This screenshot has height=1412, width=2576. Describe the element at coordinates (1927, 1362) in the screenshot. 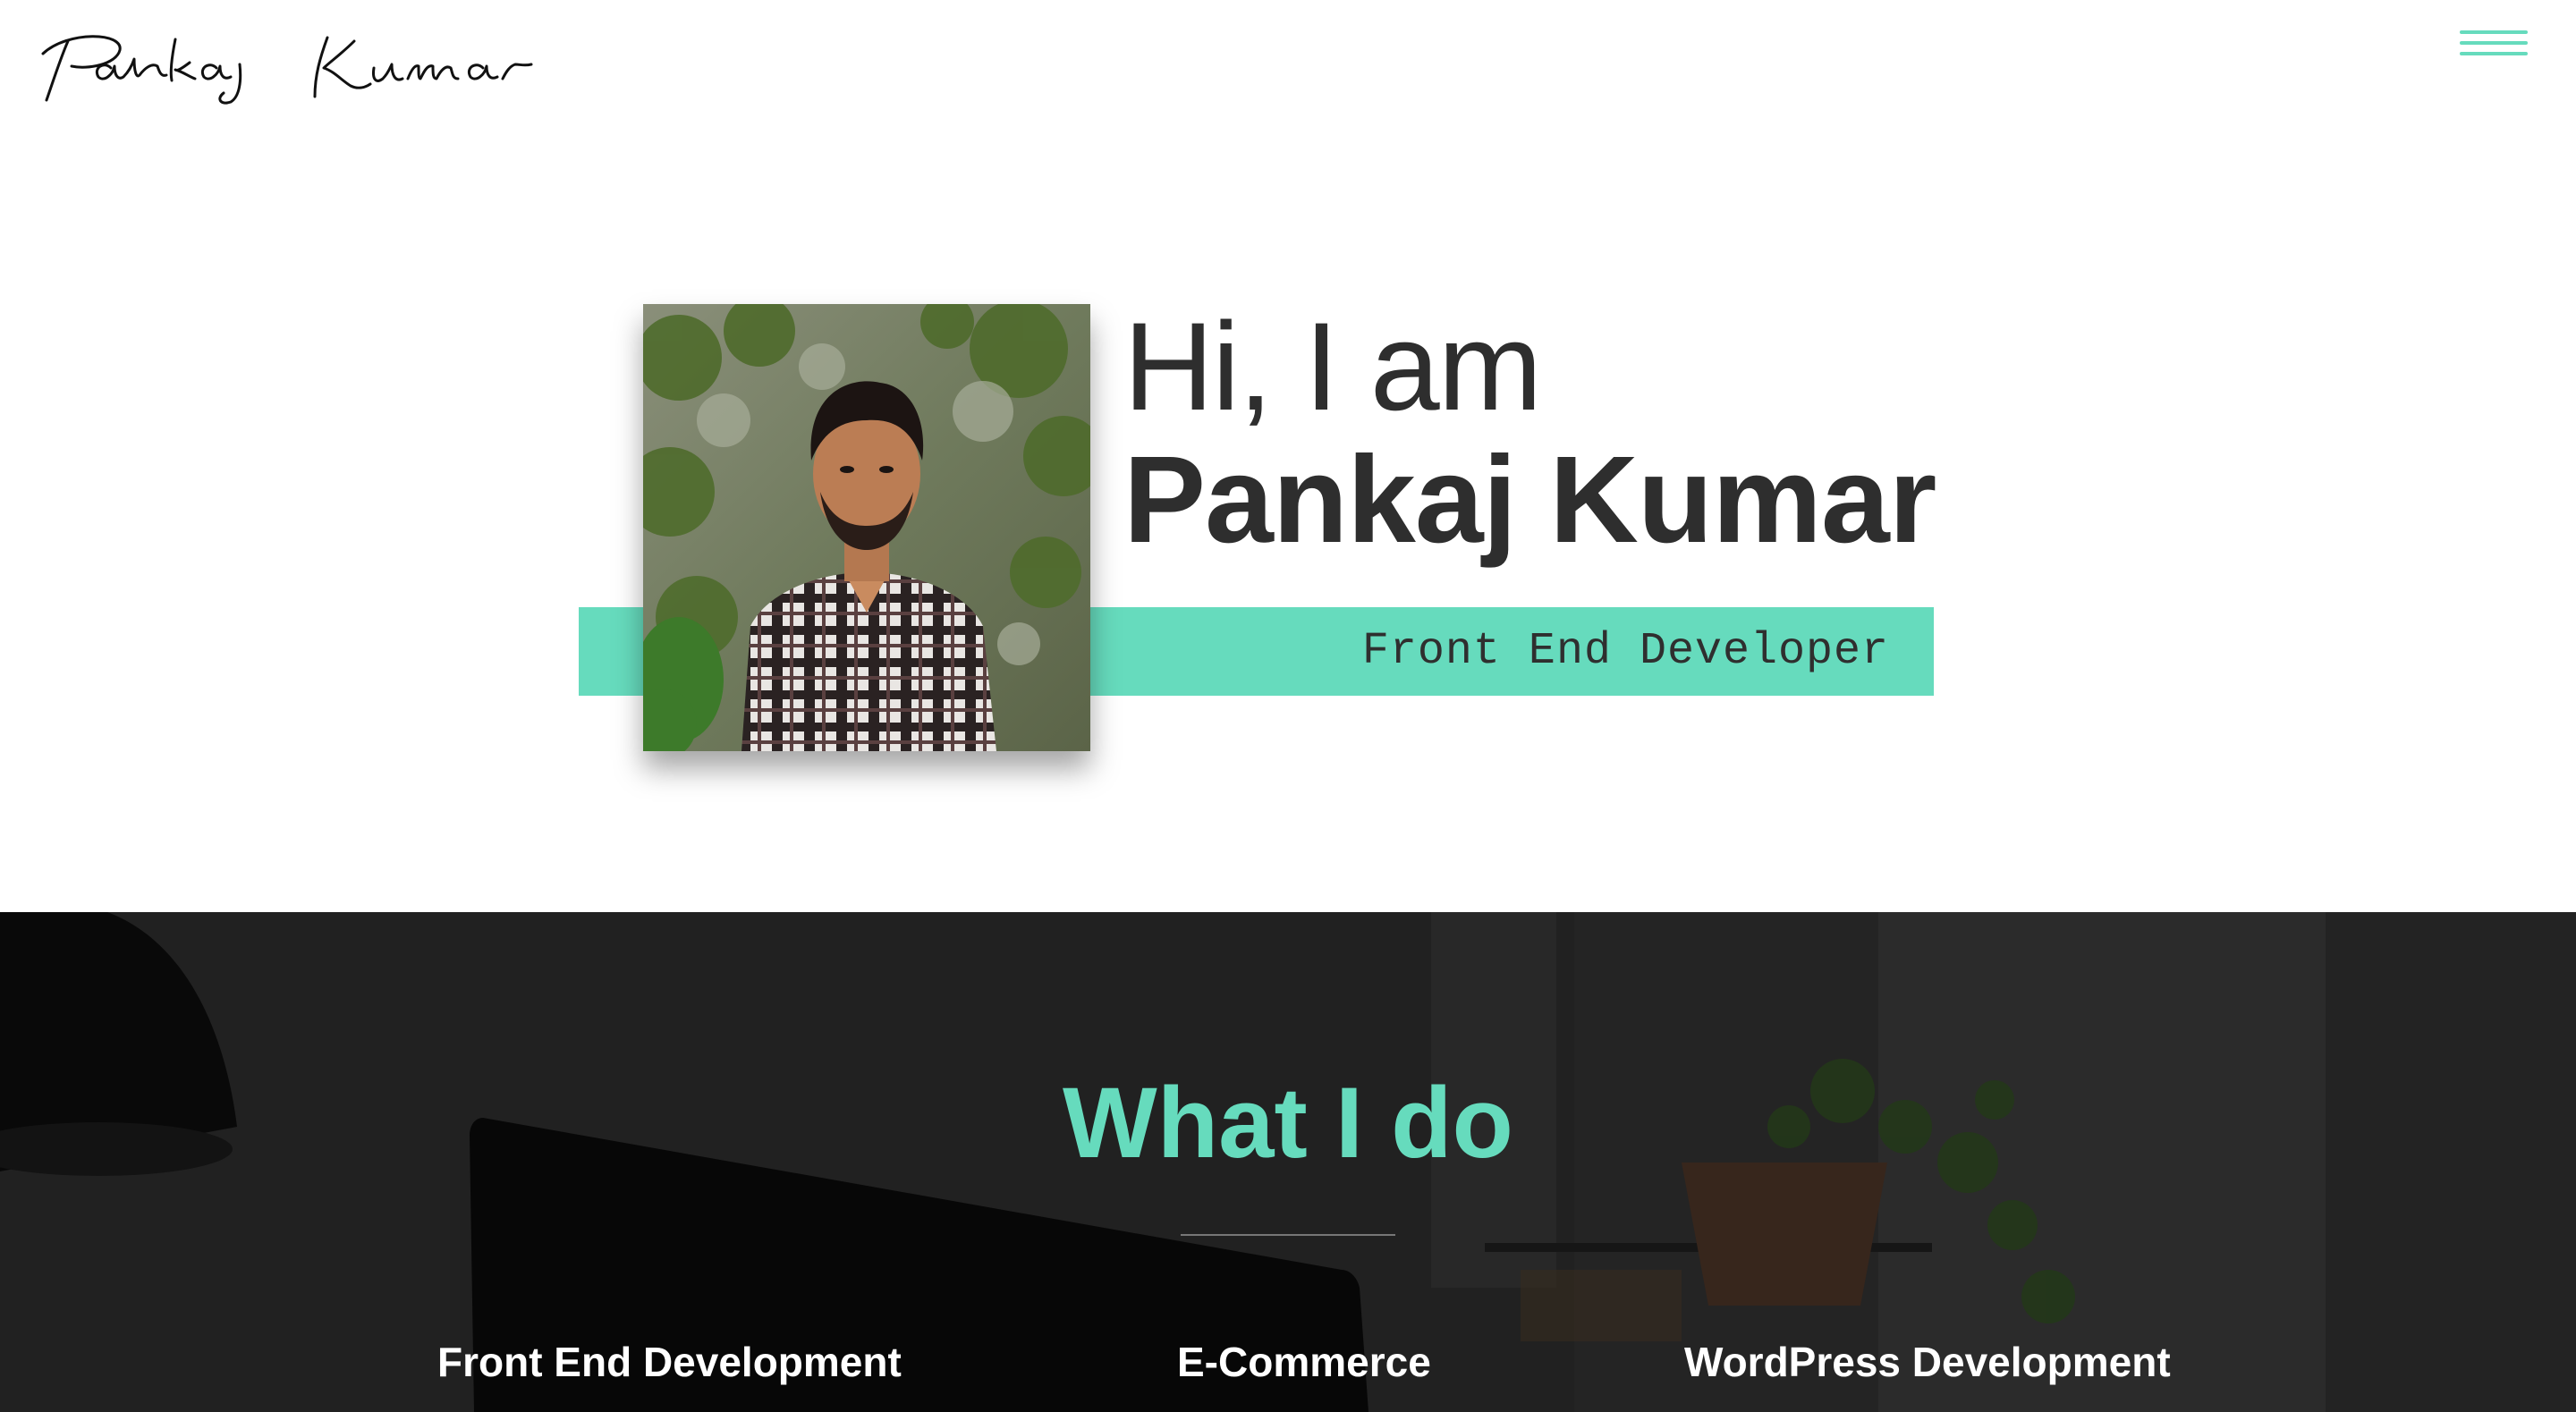

I see `service-wordpress-development: WordPress Development` at that location.